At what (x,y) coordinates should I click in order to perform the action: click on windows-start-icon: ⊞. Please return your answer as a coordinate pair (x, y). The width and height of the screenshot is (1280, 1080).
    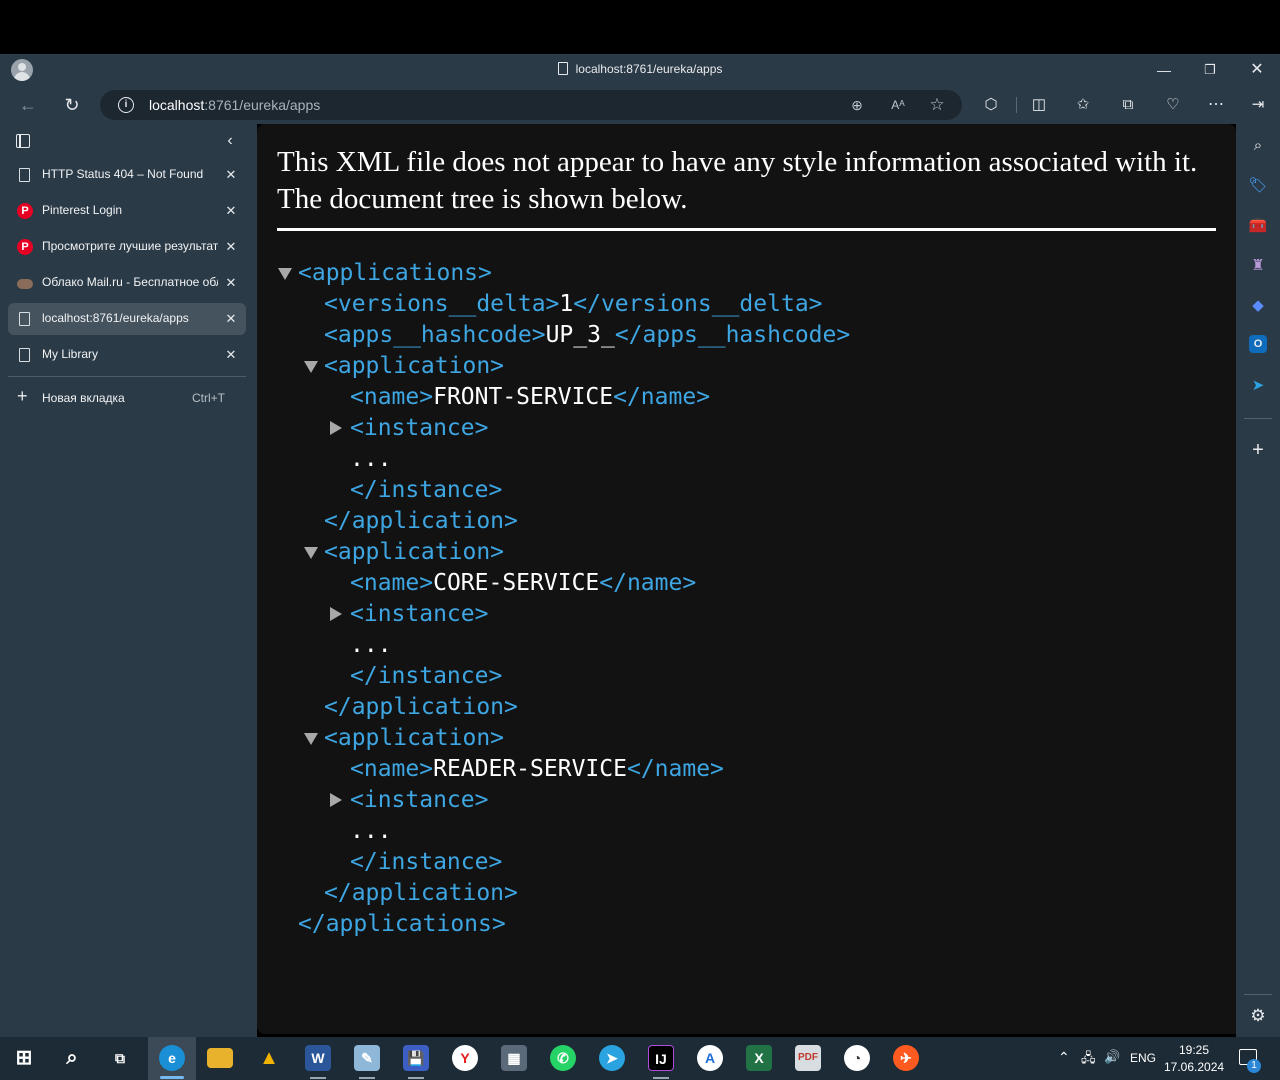
    Looking at the image, I should click on (24, 1058).